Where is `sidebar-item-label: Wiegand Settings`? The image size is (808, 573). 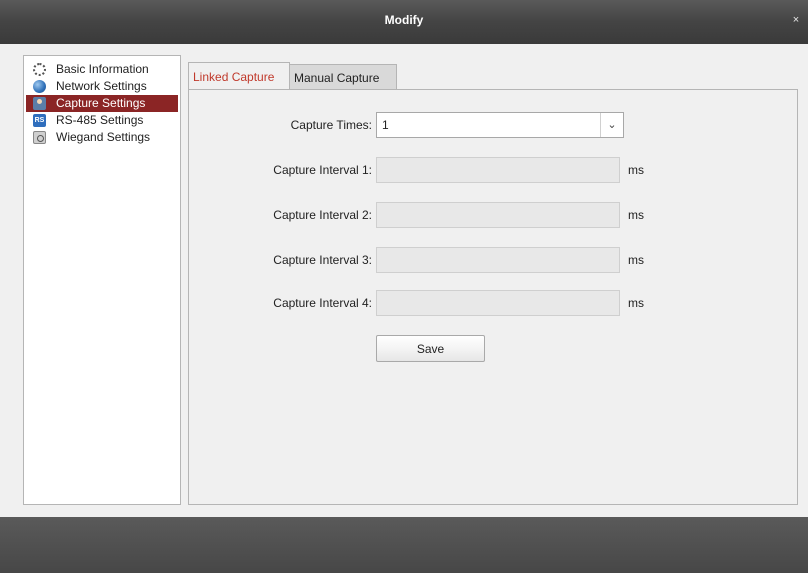
sidebar-item-label: Wiegand Settings is located at coordinates (103, 137).